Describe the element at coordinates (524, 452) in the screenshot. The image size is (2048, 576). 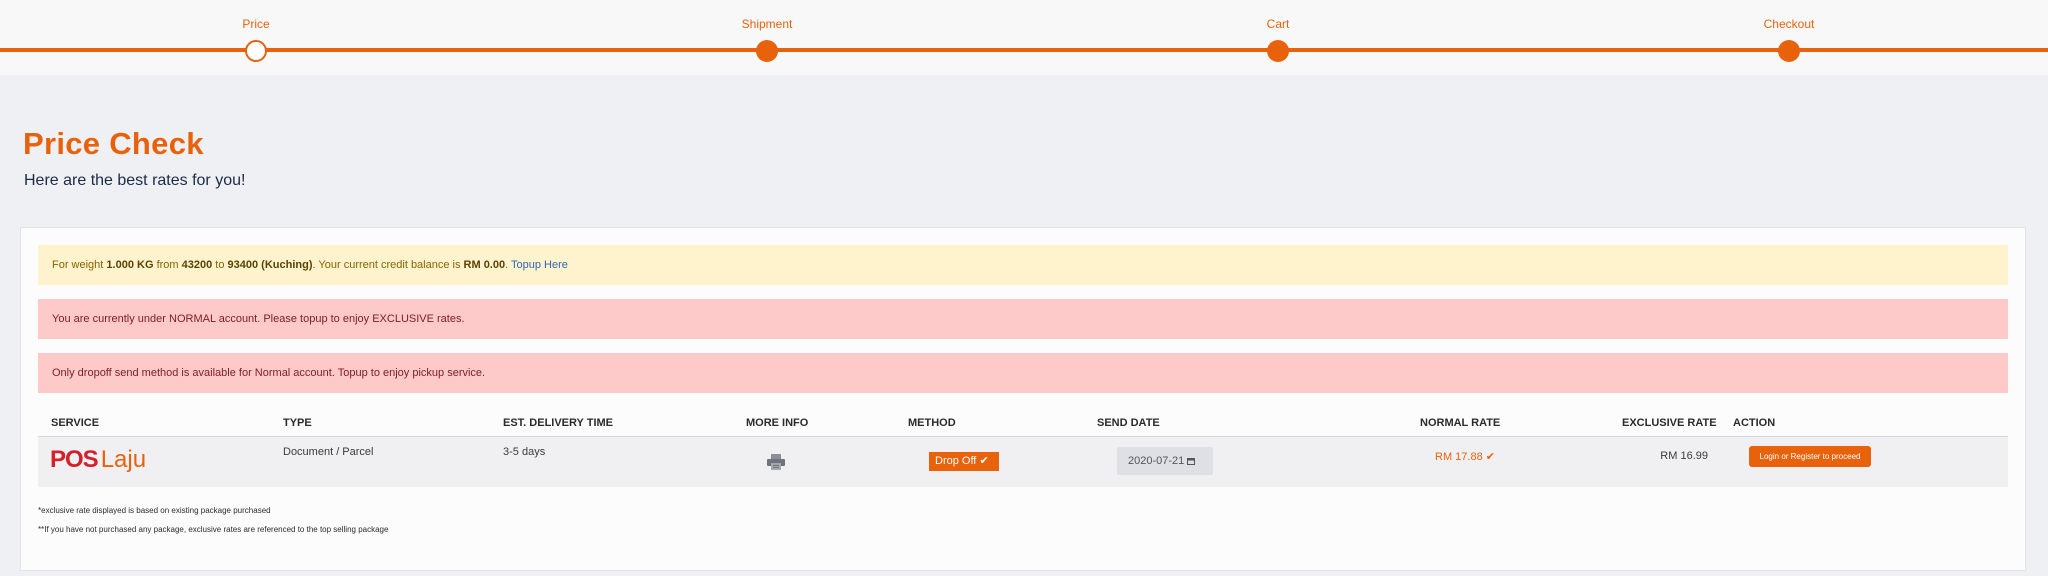
I see `delivery-time: 3-5 days` at that location.